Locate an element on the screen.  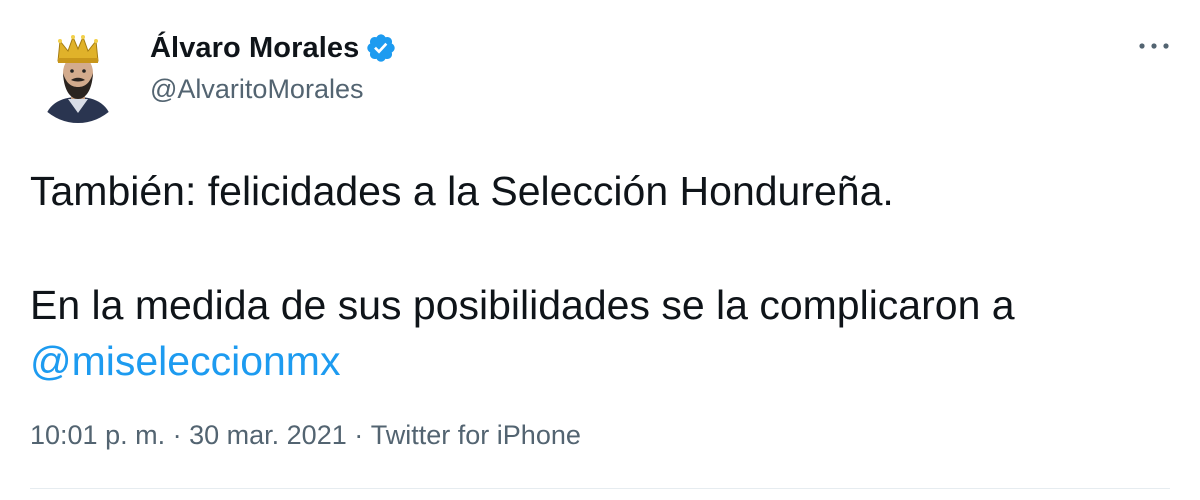
divider is located at coordinates (600, 488).